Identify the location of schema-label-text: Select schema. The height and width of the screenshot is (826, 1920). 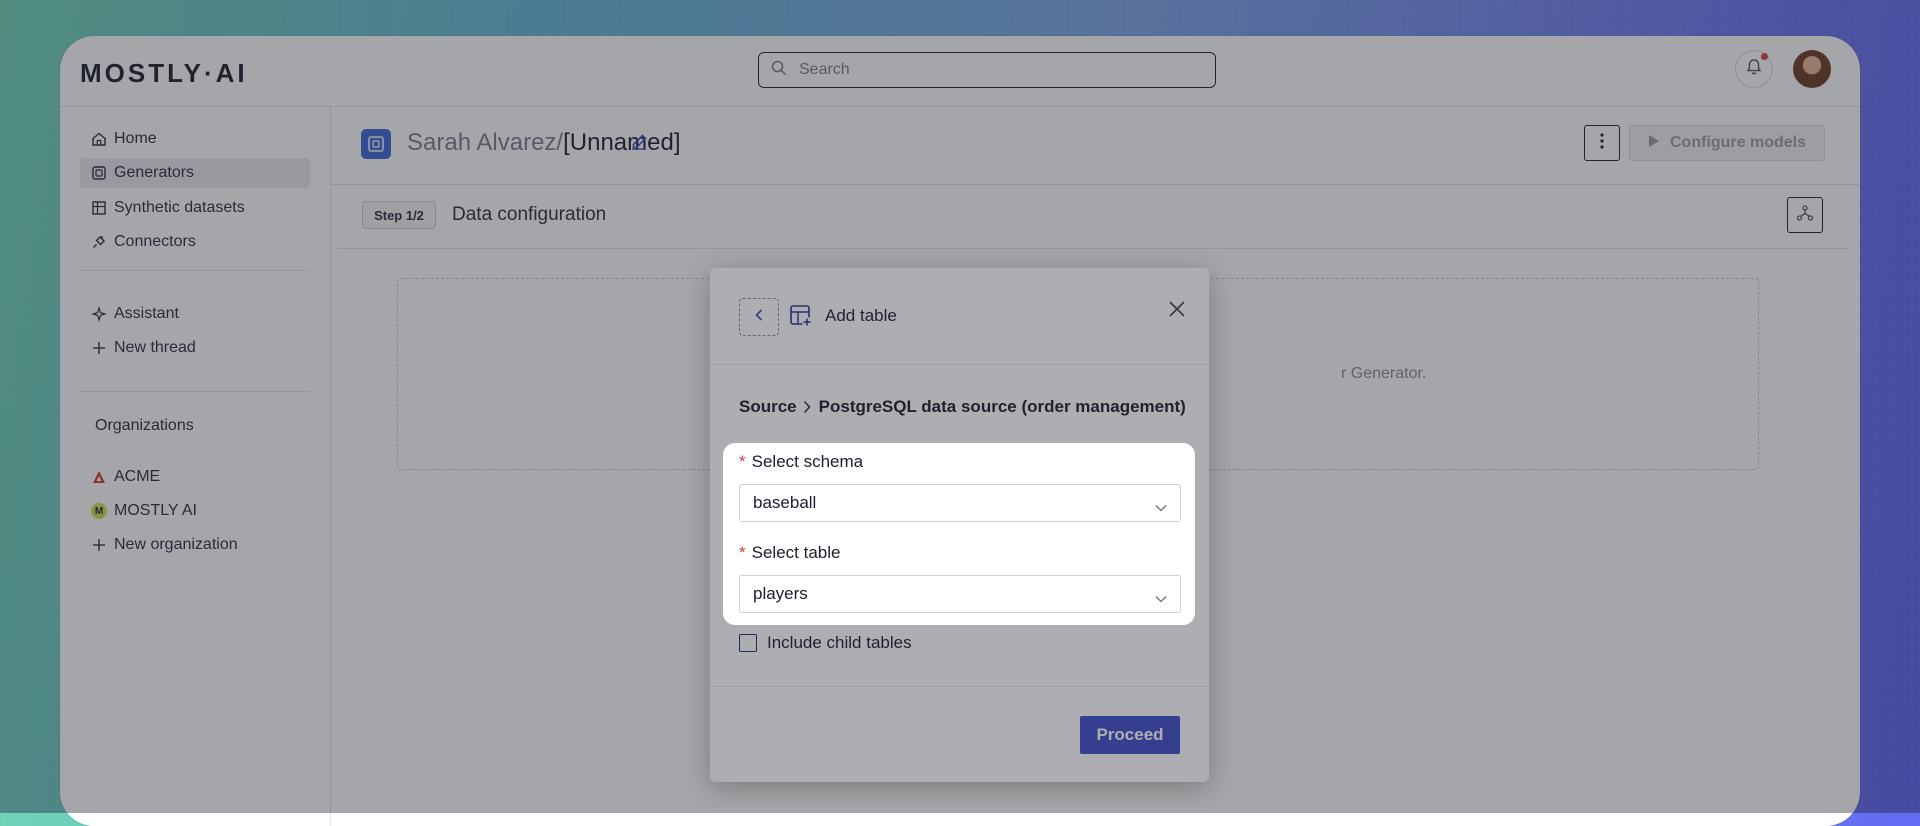
(807, 461).